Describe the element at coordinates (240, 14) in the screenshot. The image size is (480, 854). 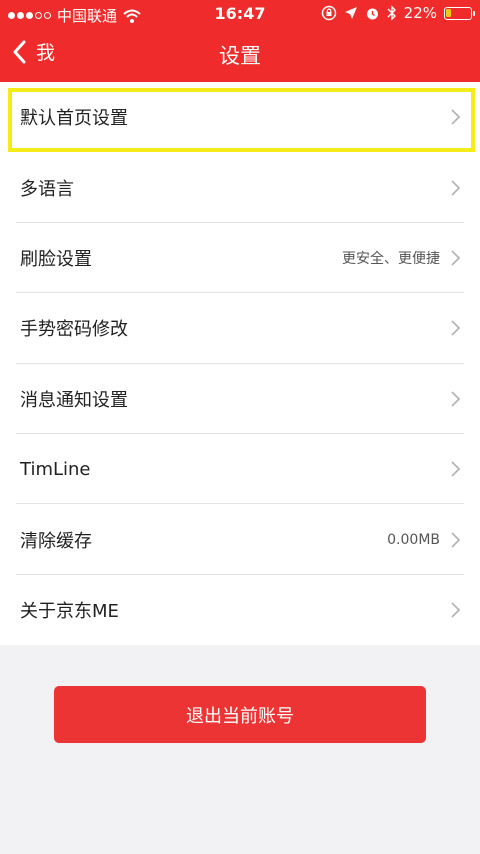
I see `status-bar: 中国联通 16:47 22%` at that location.